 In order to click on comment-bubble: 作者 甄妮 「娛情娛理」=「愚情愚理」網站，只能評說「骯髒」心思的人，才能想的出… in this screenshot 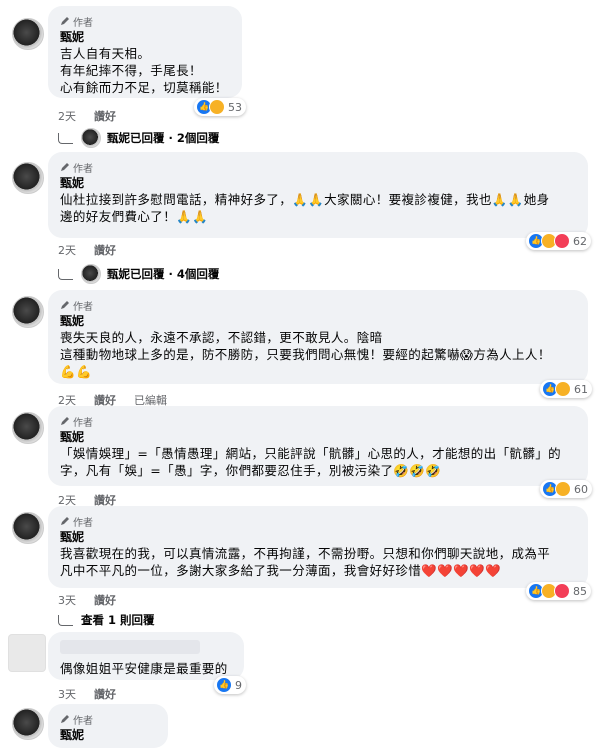, I will do `click(318, 446)`.